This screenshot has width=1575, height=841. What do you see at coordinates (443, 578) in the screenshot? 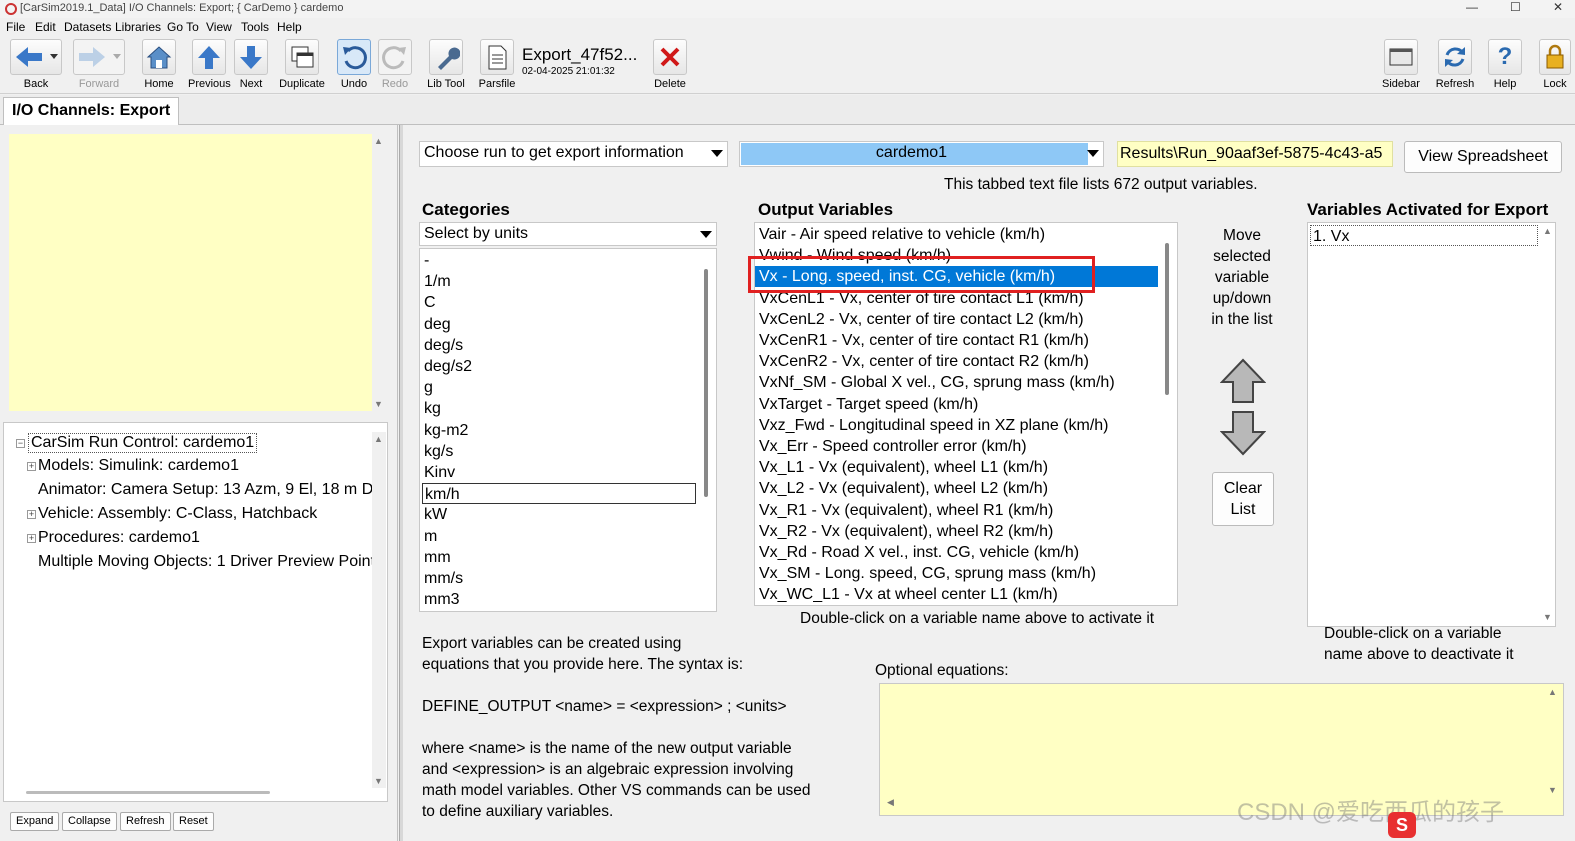
I see `category-list-item: mm/s` at bounding box center [443, 578].